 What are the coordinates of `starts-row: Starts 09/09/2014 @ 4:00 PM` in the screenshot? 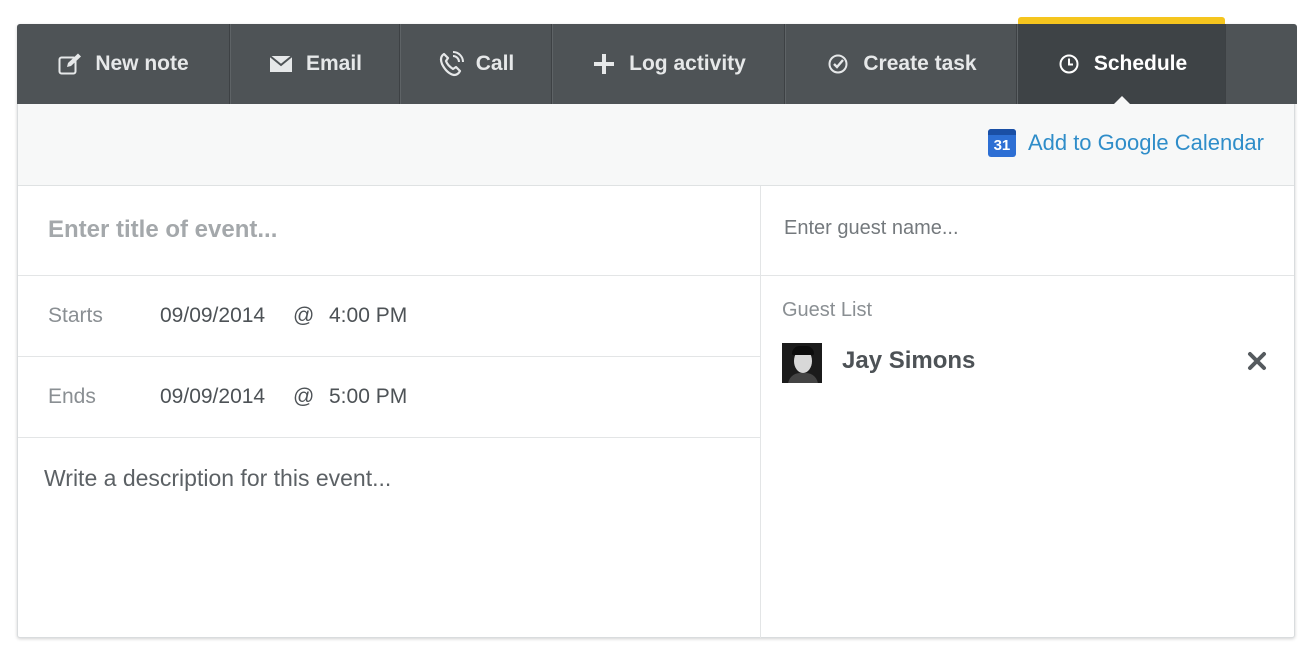 It's located at (389, 316).